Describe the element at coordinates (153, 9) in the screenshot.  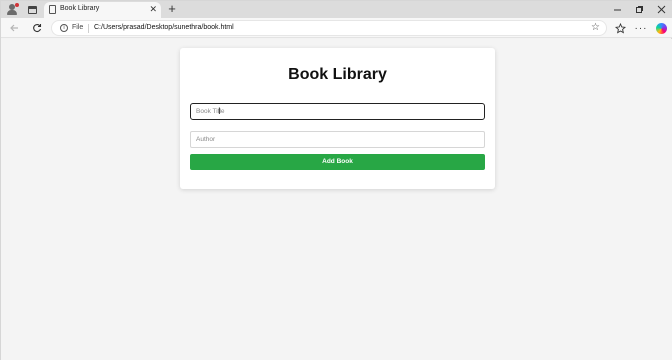
I see `tab-close-icon: ✕` at that location.